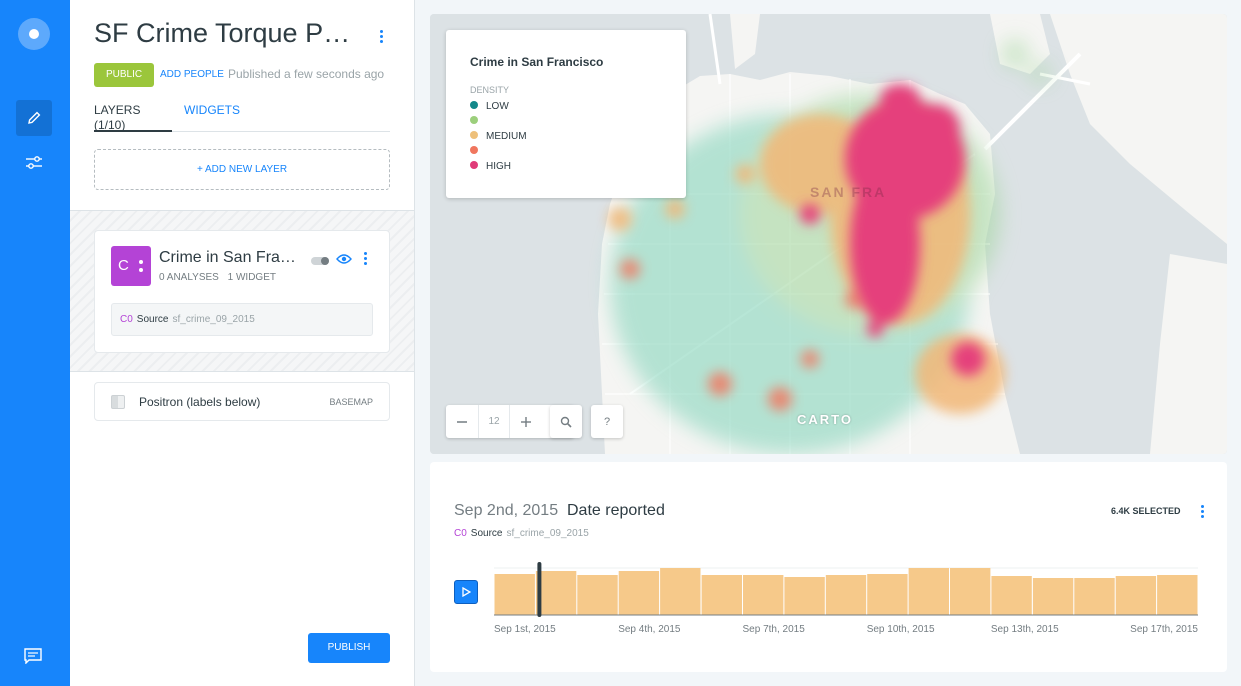  Describe the element at coordinates (133, 117) in the screenshot. I see `tab-layers: LAYERS (1/10)` at that location.